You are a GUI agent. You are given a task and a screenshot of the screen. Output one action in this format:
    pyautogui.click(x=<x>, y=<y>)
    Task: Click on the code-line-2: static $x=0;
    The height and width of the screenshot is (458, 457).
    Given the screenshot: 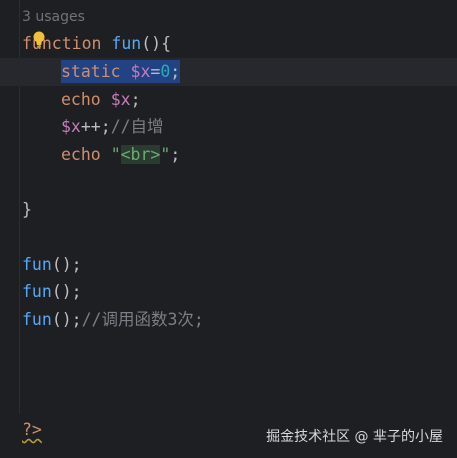 What is the action you would take?
    pyautogui.click(x=121, y=72)
    